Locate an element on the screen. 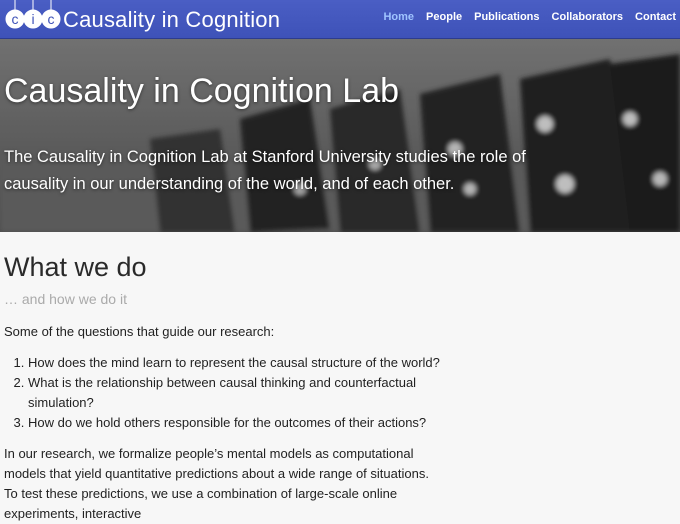  section-title: What we do is located at coordinates (75, 267).